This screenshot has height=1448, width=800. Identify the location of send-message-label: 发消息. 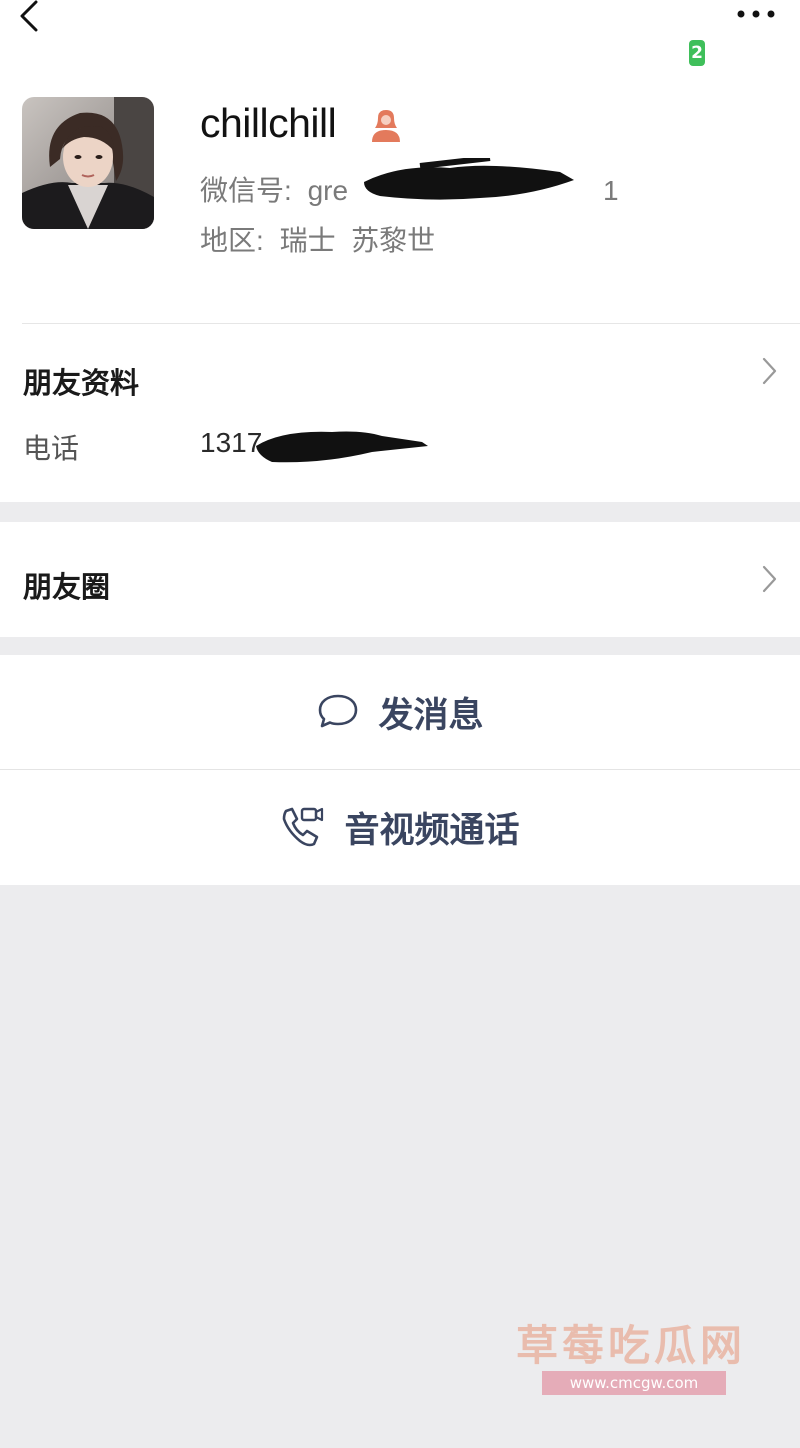
(431, 715).